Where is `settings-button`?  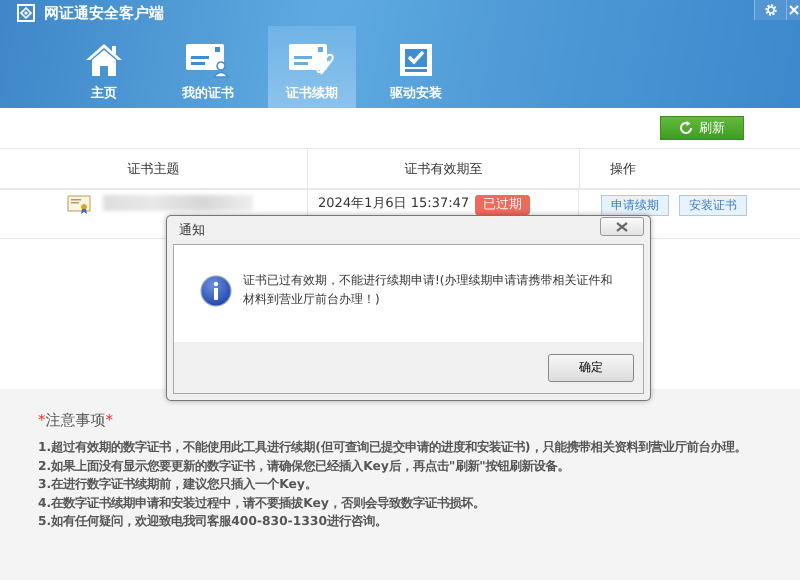
settings-button is located at coordinates (770, 10).